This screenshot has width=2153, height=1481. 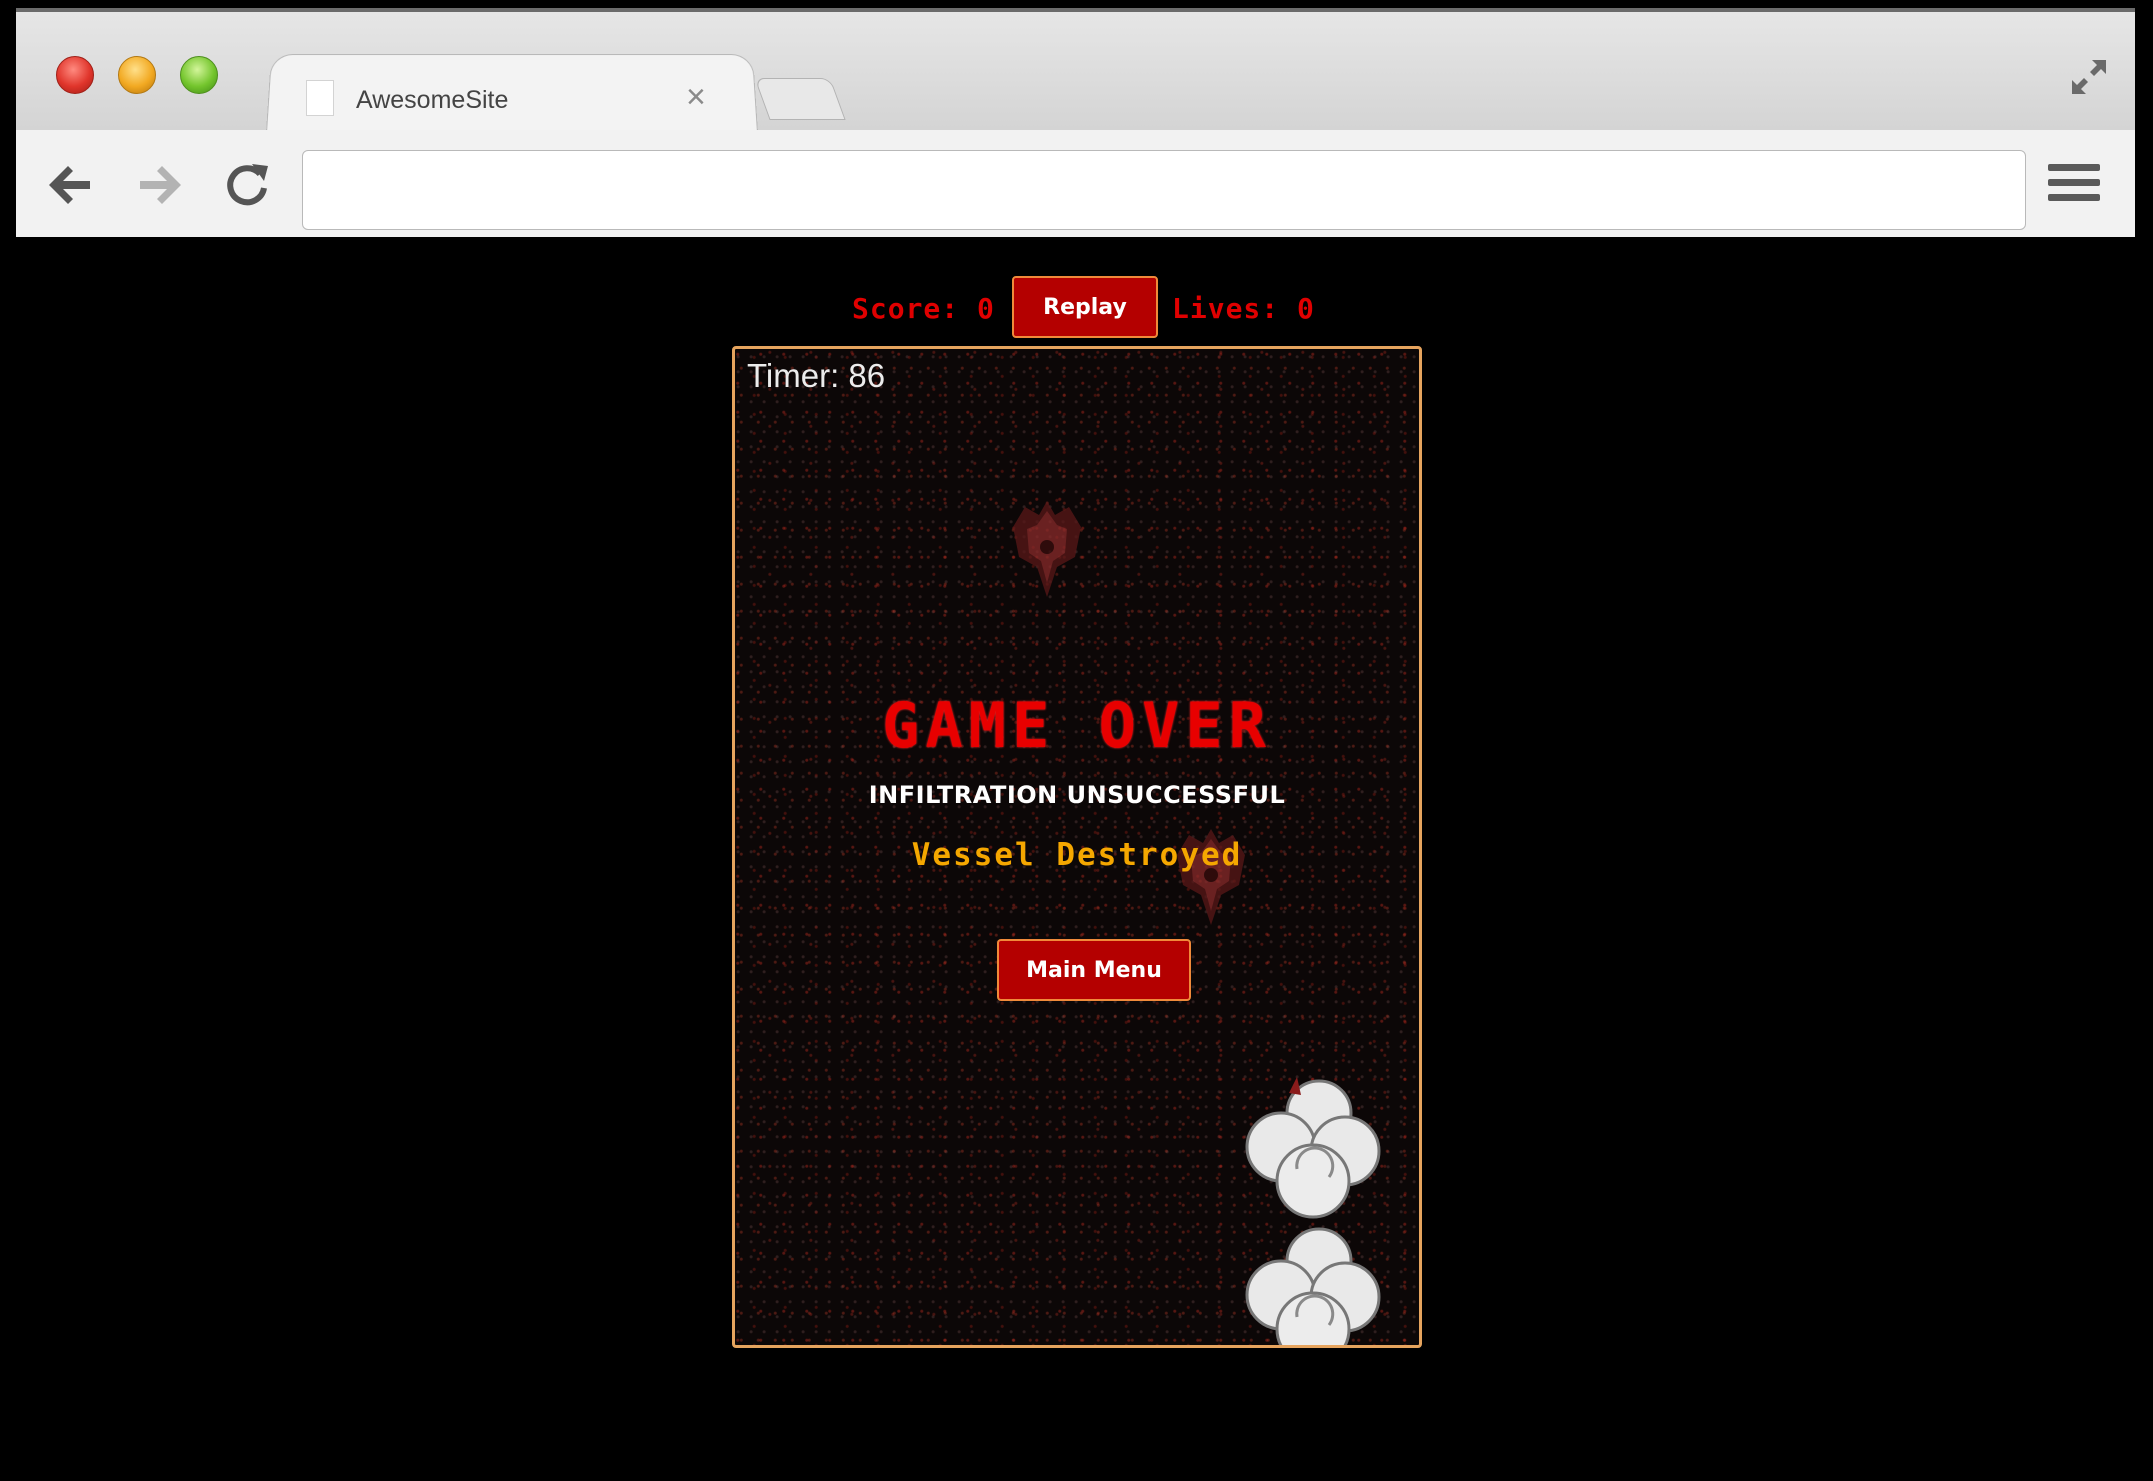 I want to click on game-hud: Score: 0 Replay Lives: 0, so click(x=1075, y=309).